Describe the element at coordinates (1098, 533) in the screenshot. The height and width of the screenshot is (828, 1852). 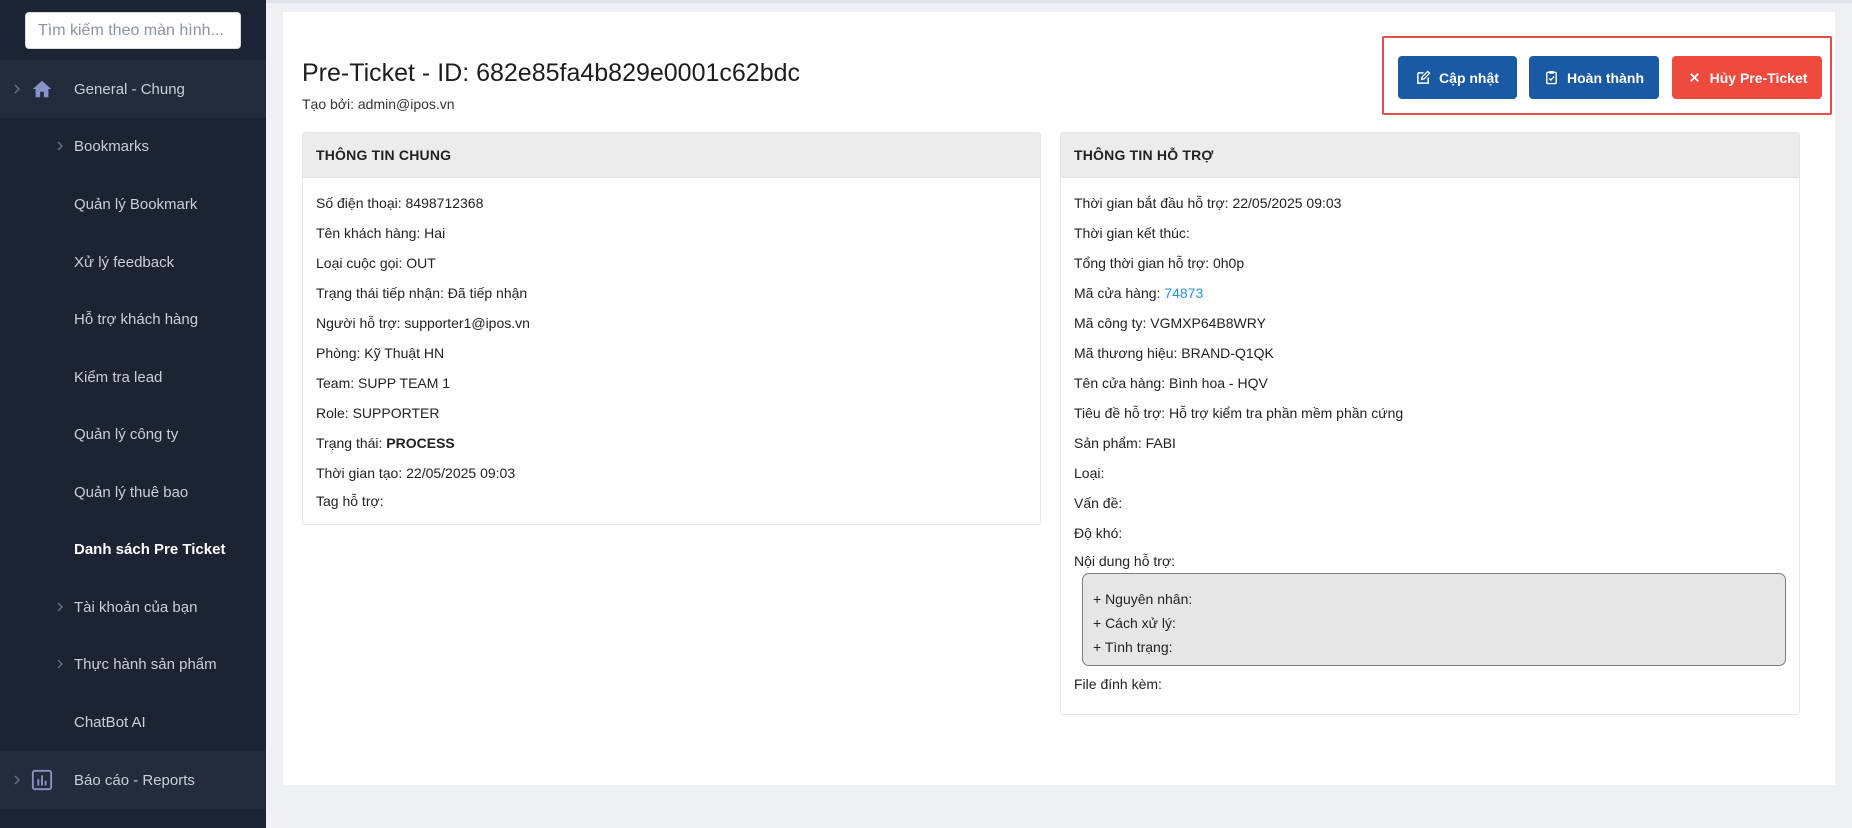
I see `difficulty-field: Độ khó:` at that location.